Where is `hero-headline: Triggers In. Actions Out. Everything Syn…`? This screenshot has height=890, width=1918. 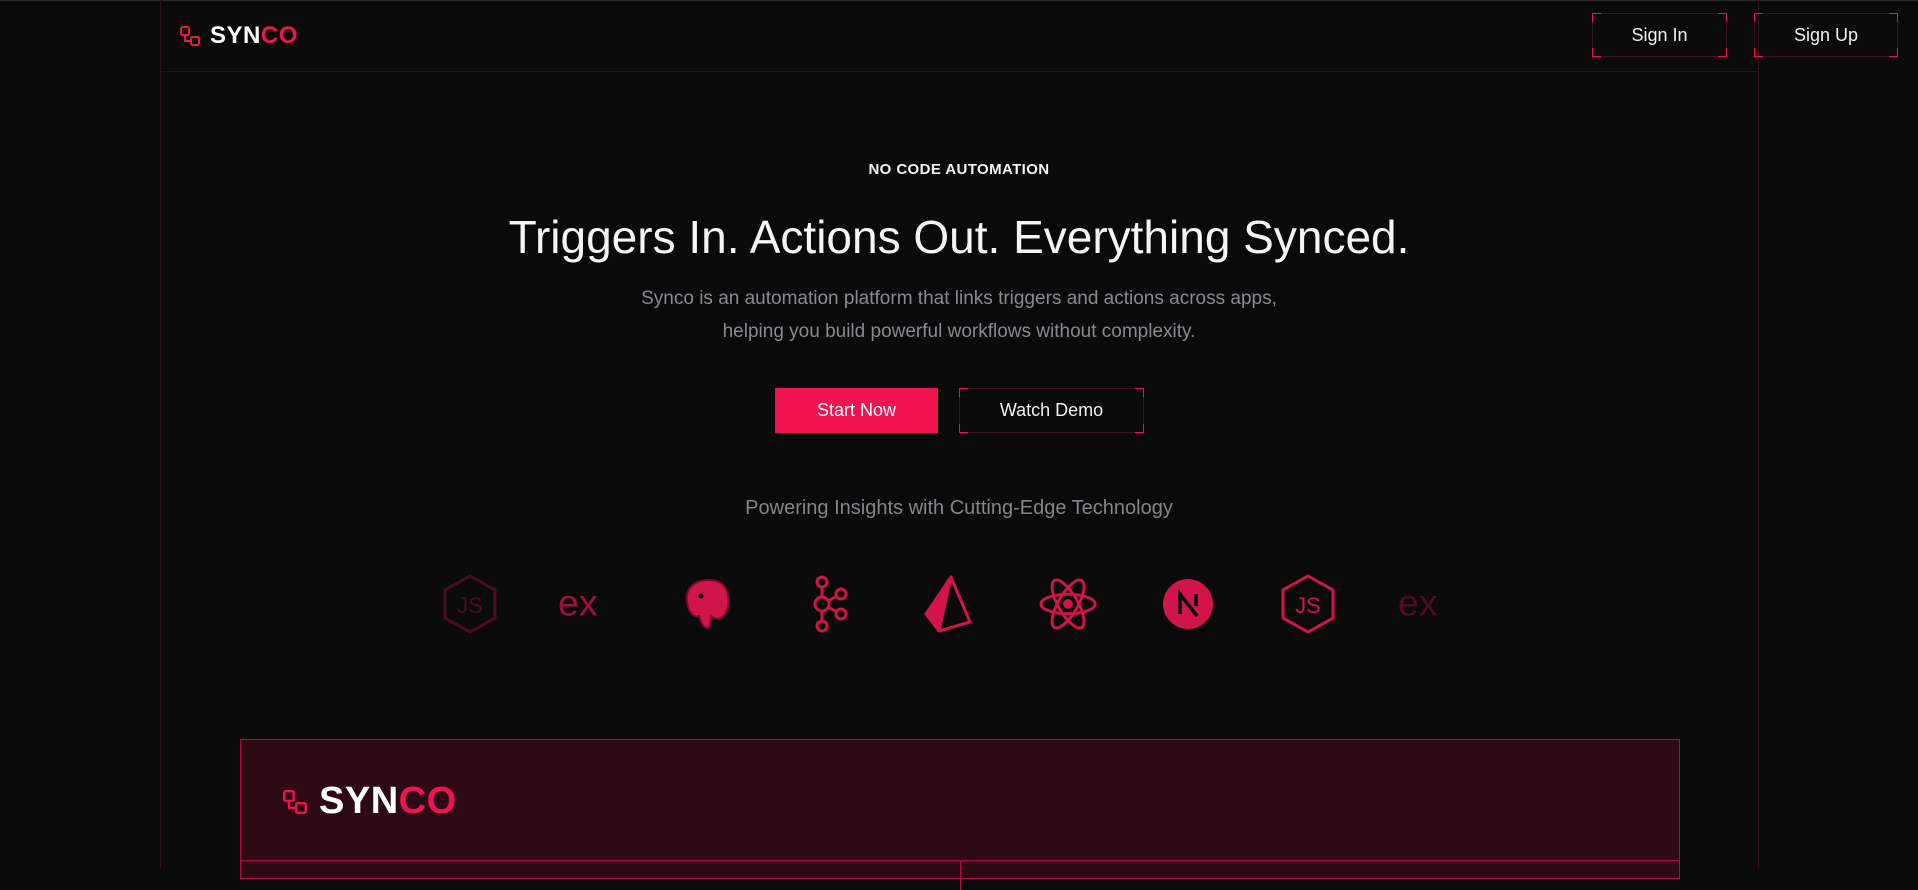
hero-headline: Triggers In. Actions Out. Everything Syn… is located at coordinates (959, 237).